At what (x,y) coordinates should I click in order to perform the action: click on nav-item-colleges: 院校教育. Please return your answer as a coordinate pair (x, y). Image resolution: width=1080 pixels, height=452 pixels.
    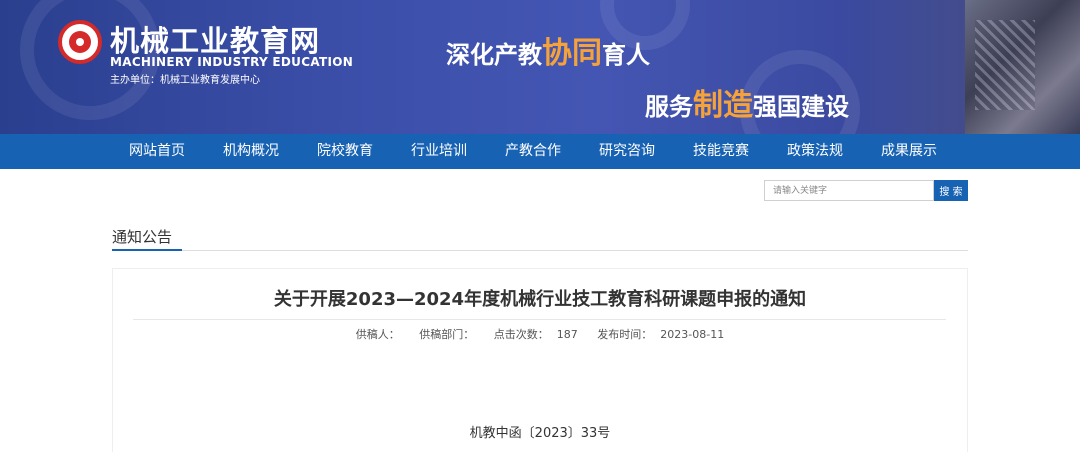
    Looking at the image, I should click on (345, 151).